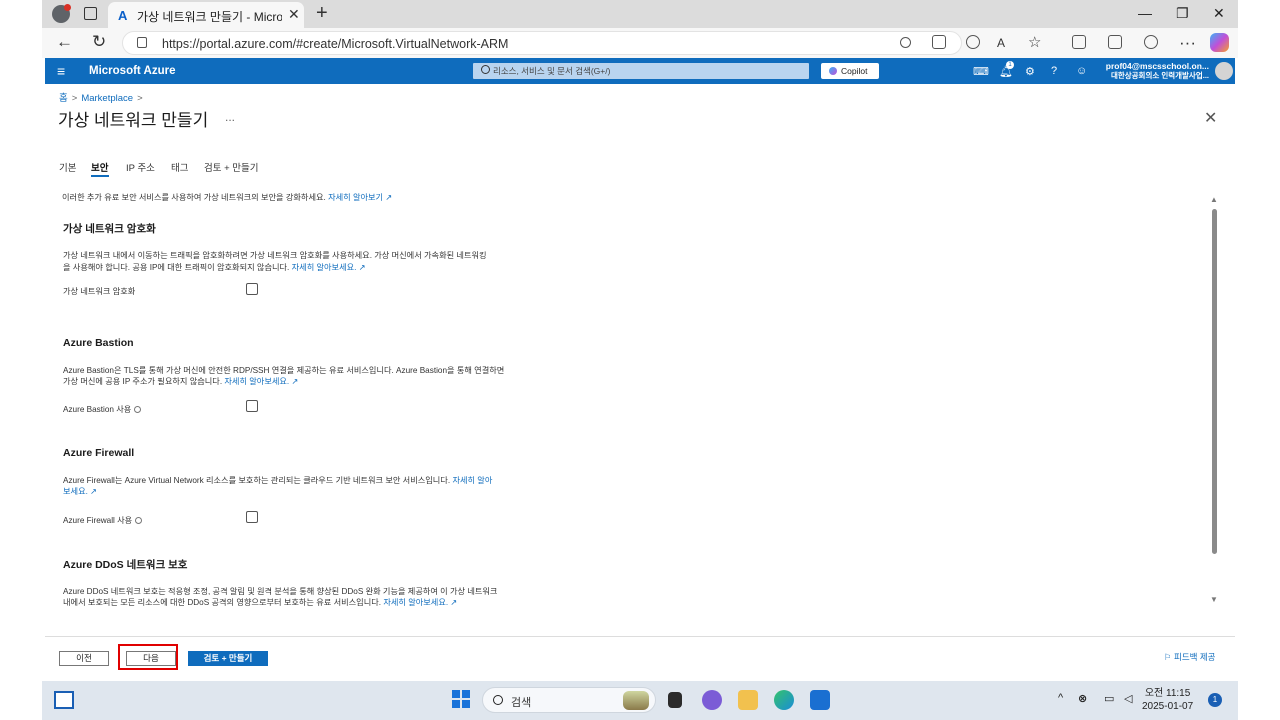 The image size is (1280, 720). Describe the element at coordinates (176, 267) in the screenshot. I see `encryption-desc-text: 을 사용해야 합니다. 공용 IP에 대한 트래픽이 암호화되지 않습니다.` at that location.